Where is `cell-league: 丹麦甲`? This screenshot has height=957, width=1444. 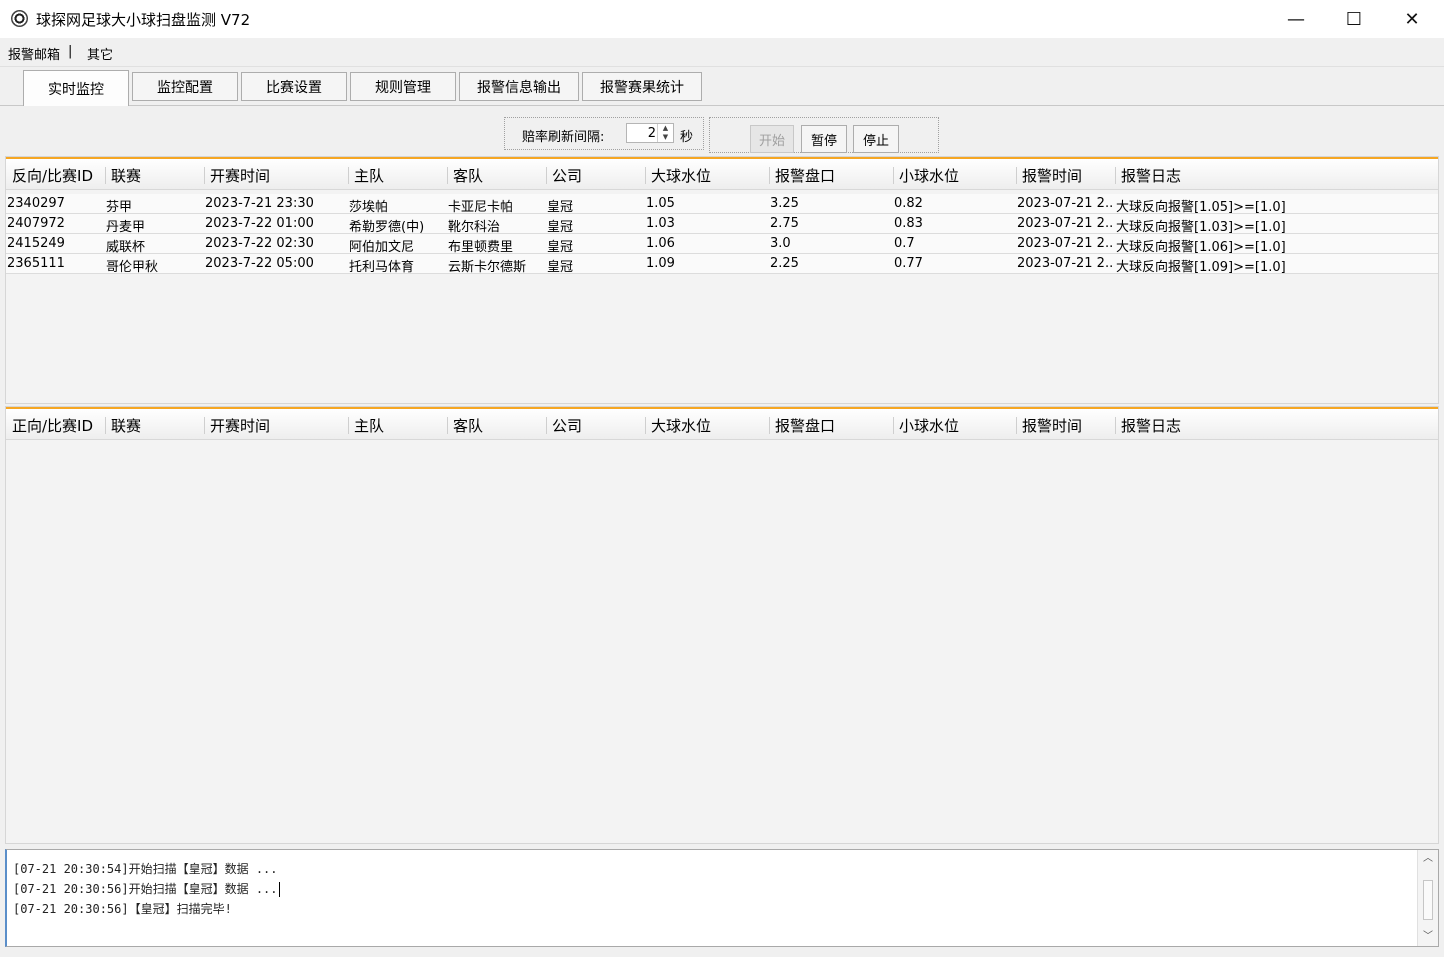
cell-league: 丹麦甲 is located at coordinates (126, 227).